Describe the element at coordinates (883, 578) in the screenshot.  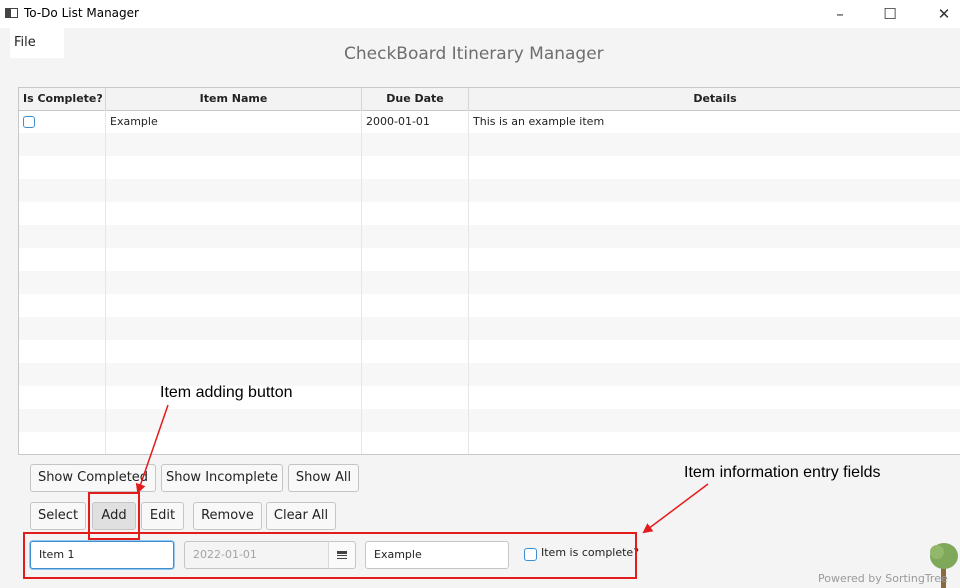
I see `powered-by-label: Powered by SortingTree` at that location.